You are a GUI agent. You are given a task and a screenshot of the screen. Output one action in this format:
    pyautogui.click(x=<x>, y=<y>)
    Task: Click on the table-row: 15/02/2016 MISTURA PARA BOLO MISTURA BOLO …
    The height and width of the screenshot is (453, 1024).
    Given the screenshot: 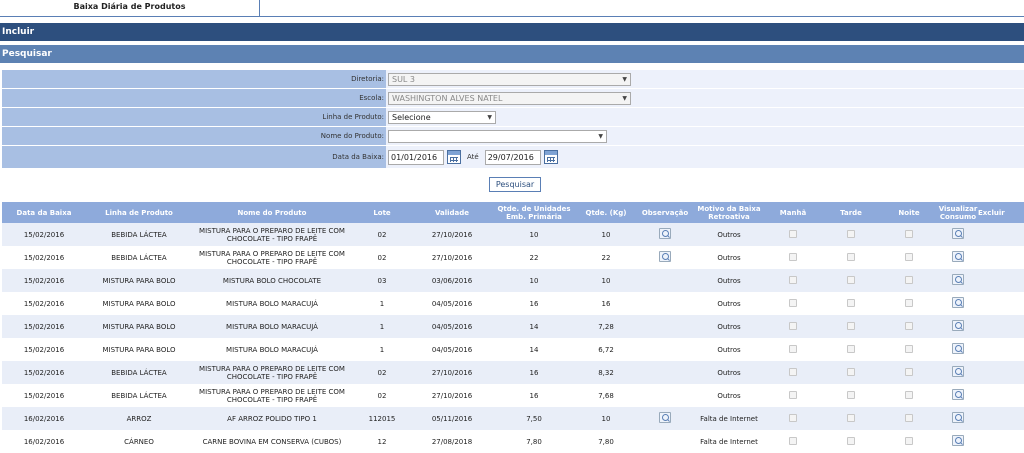 What is the action you would take?
    pyautogui.click(x=513, y=326)
    